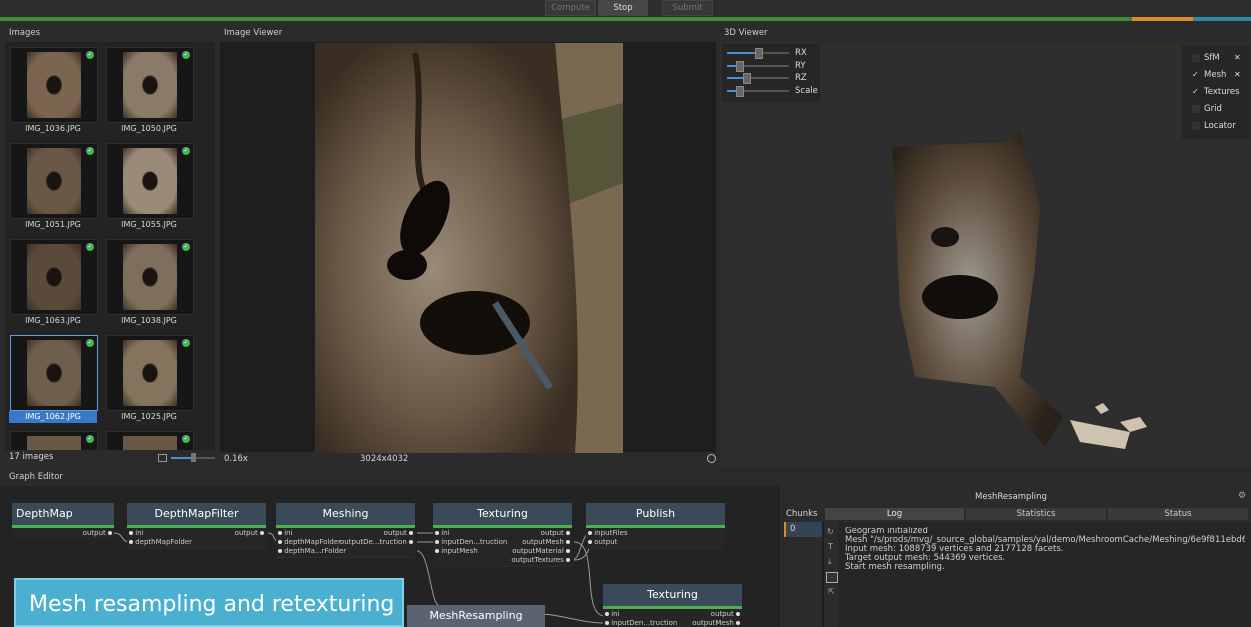  Describe the element at coordinates (53, 417) in the screenshot. I see `thumbnail-label: IMG_1062.JPG` at that location.